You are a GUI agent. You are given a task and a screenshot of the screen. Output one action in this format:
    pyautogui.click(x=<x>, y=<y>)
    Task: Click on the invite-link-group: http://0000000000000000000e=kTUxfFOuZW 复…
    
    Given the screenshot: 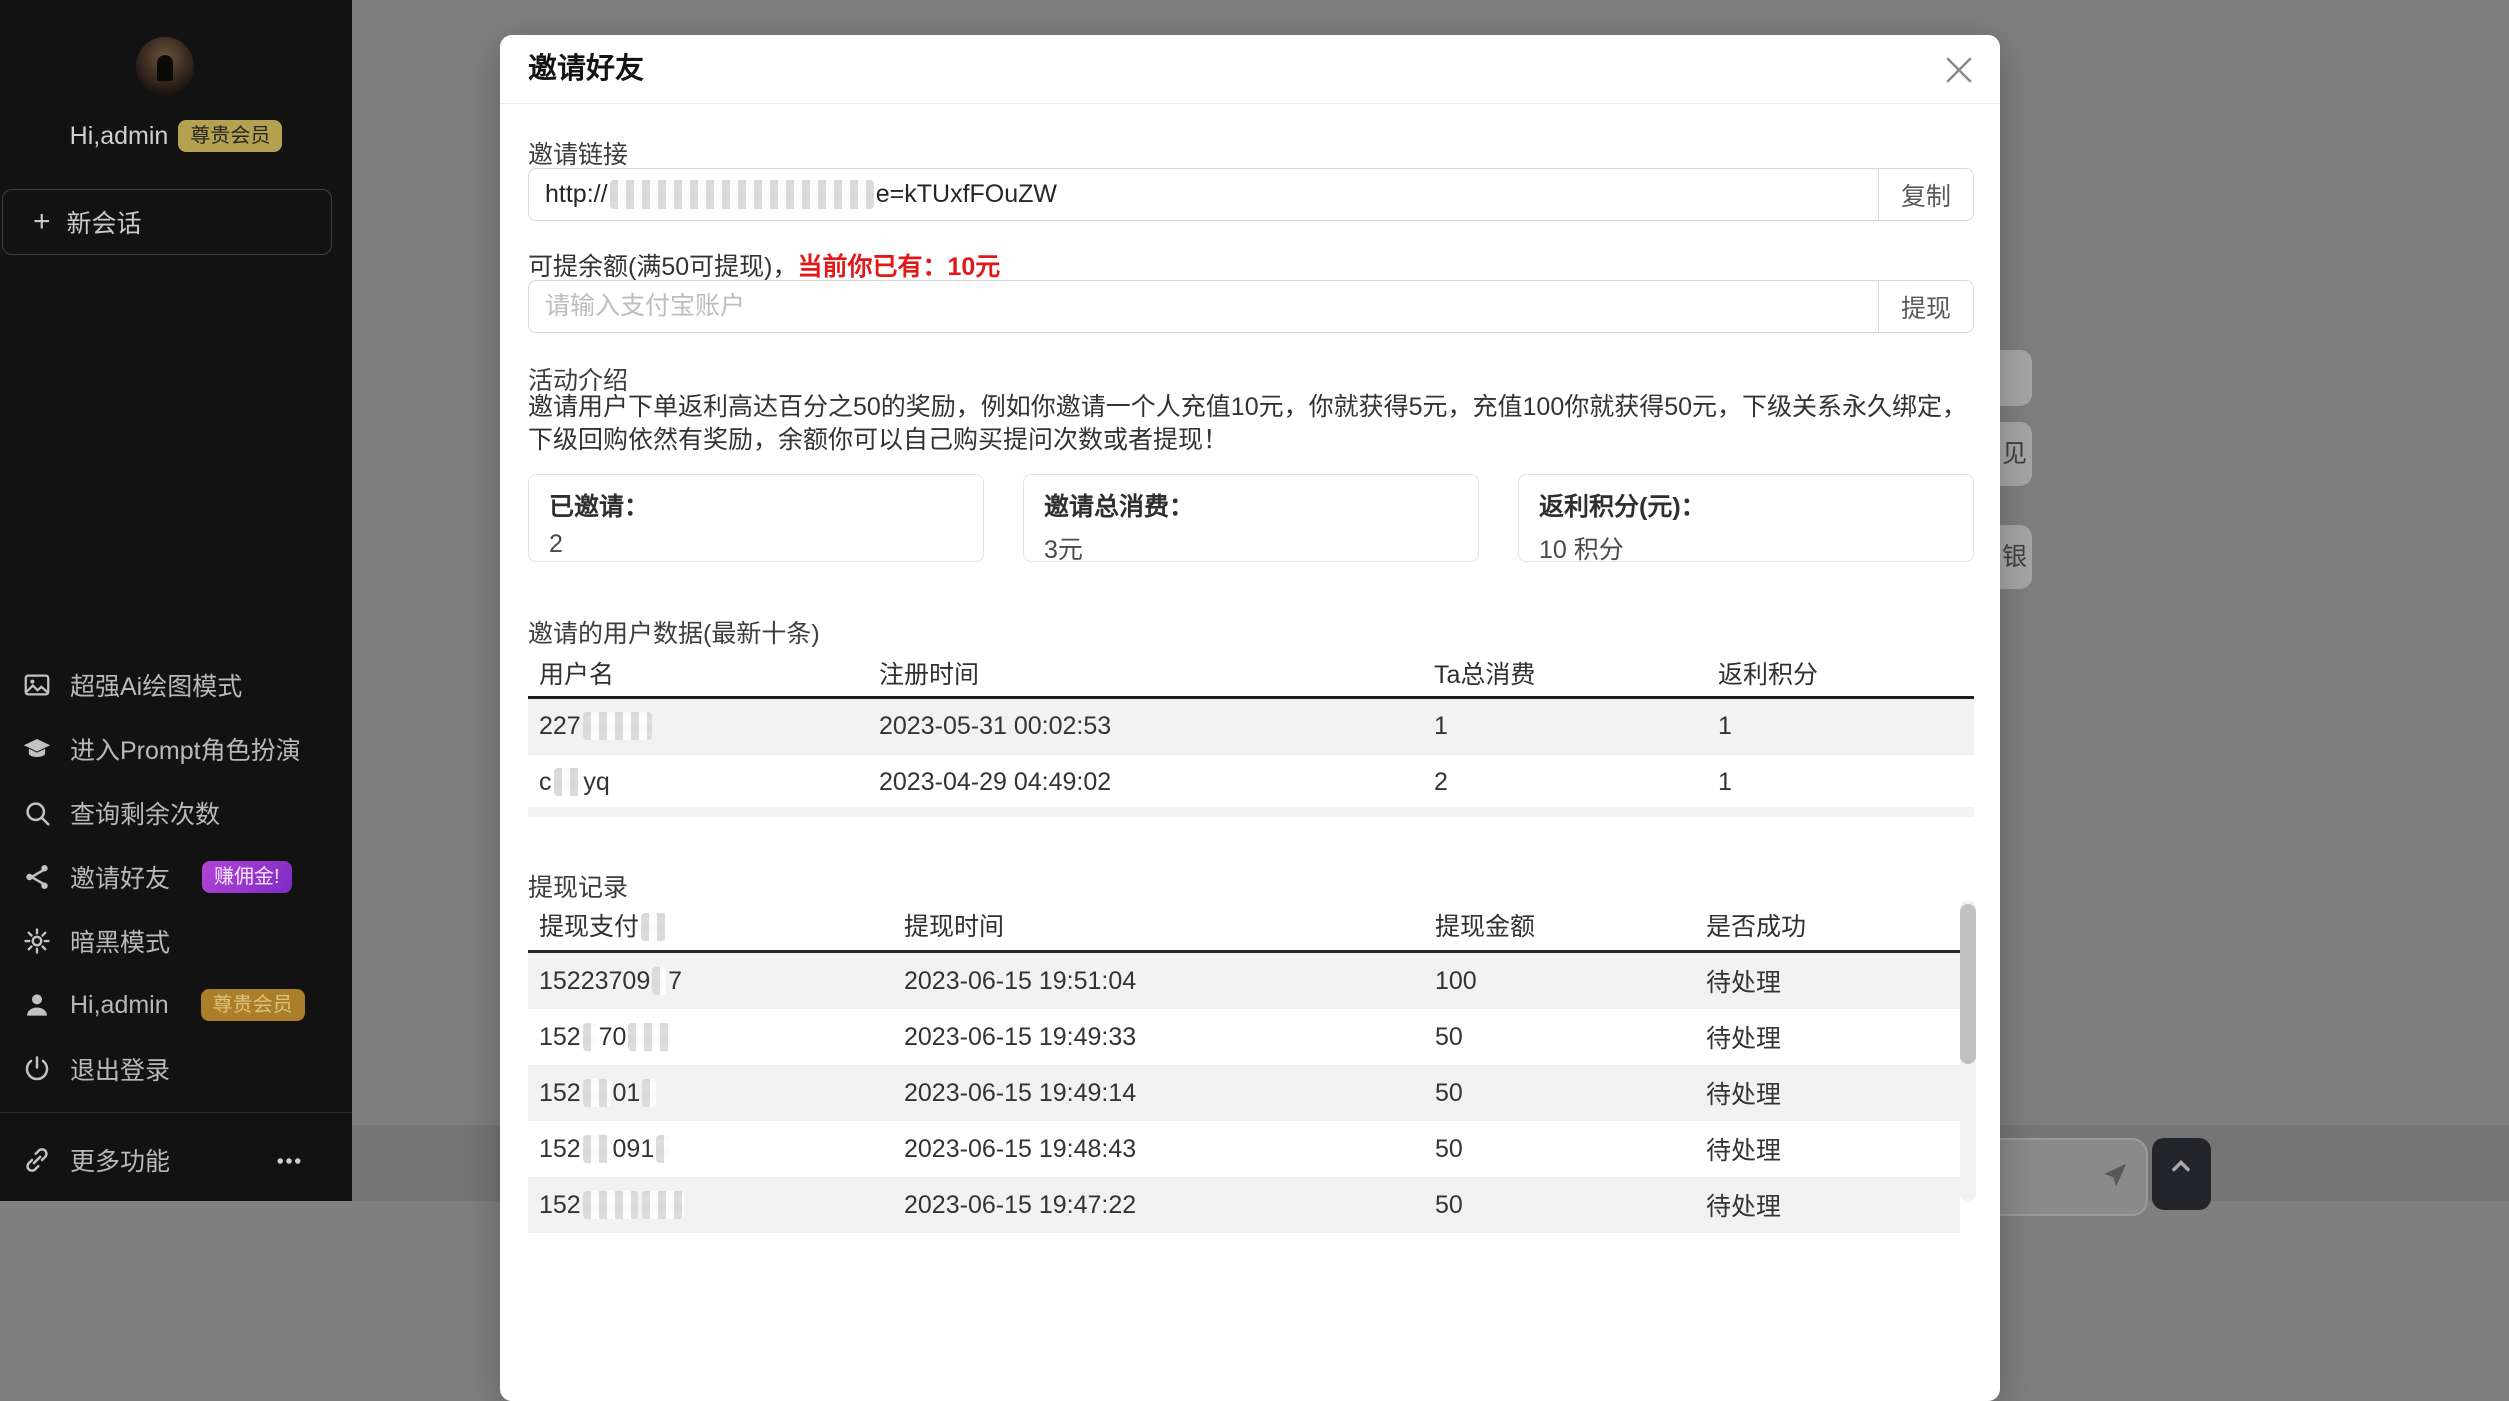 What is the action you would take?
    pyautogui.click(x=1251, y=194)
    